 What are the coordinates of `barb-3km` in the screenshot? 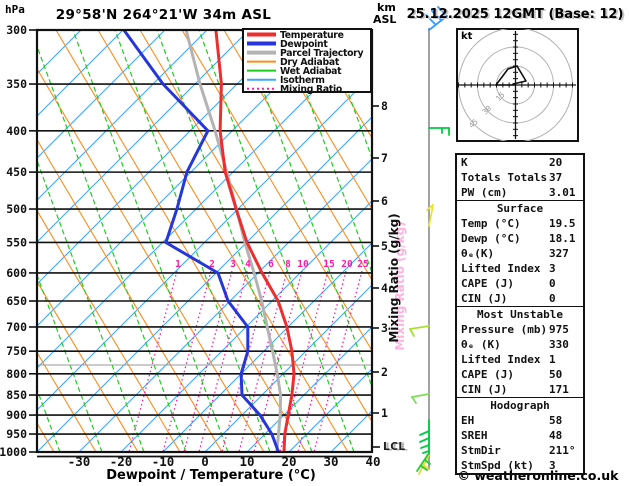 It's located at (419, 331).